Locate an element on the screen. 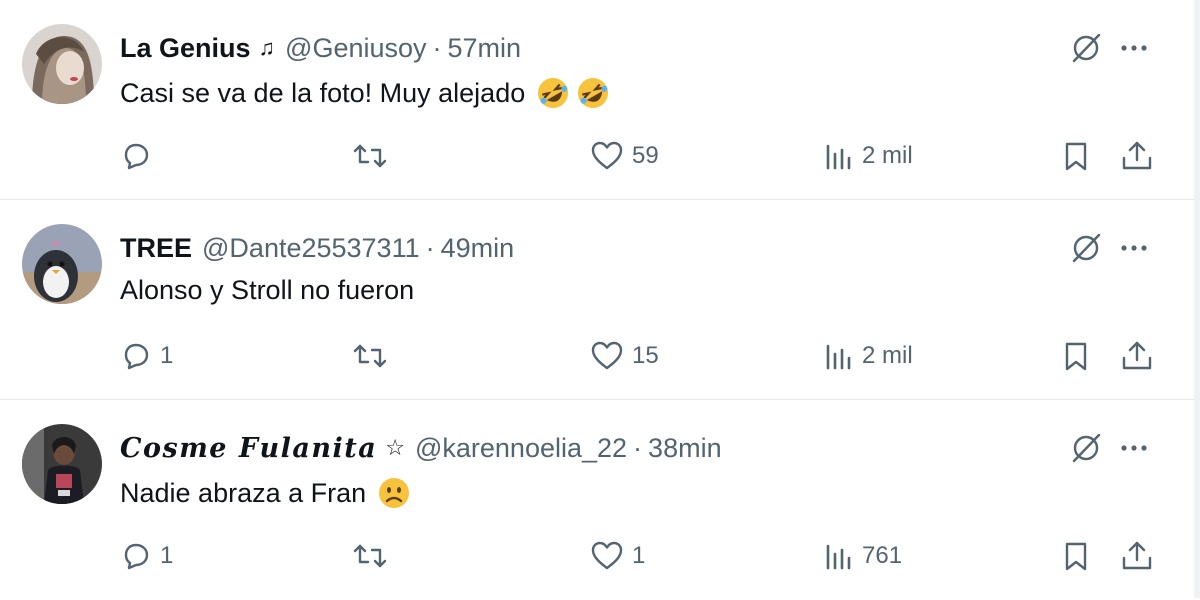  like-button: 15 is located at coordinates (624, 356).